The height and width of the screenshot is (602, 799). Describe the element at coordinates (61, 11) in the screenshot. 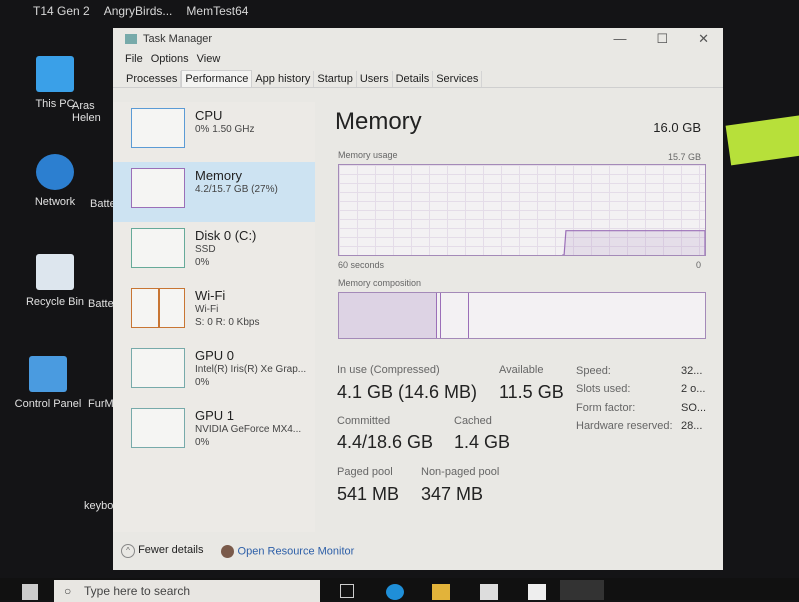

I see `desktop-item: T14 Gen 2` at that location.